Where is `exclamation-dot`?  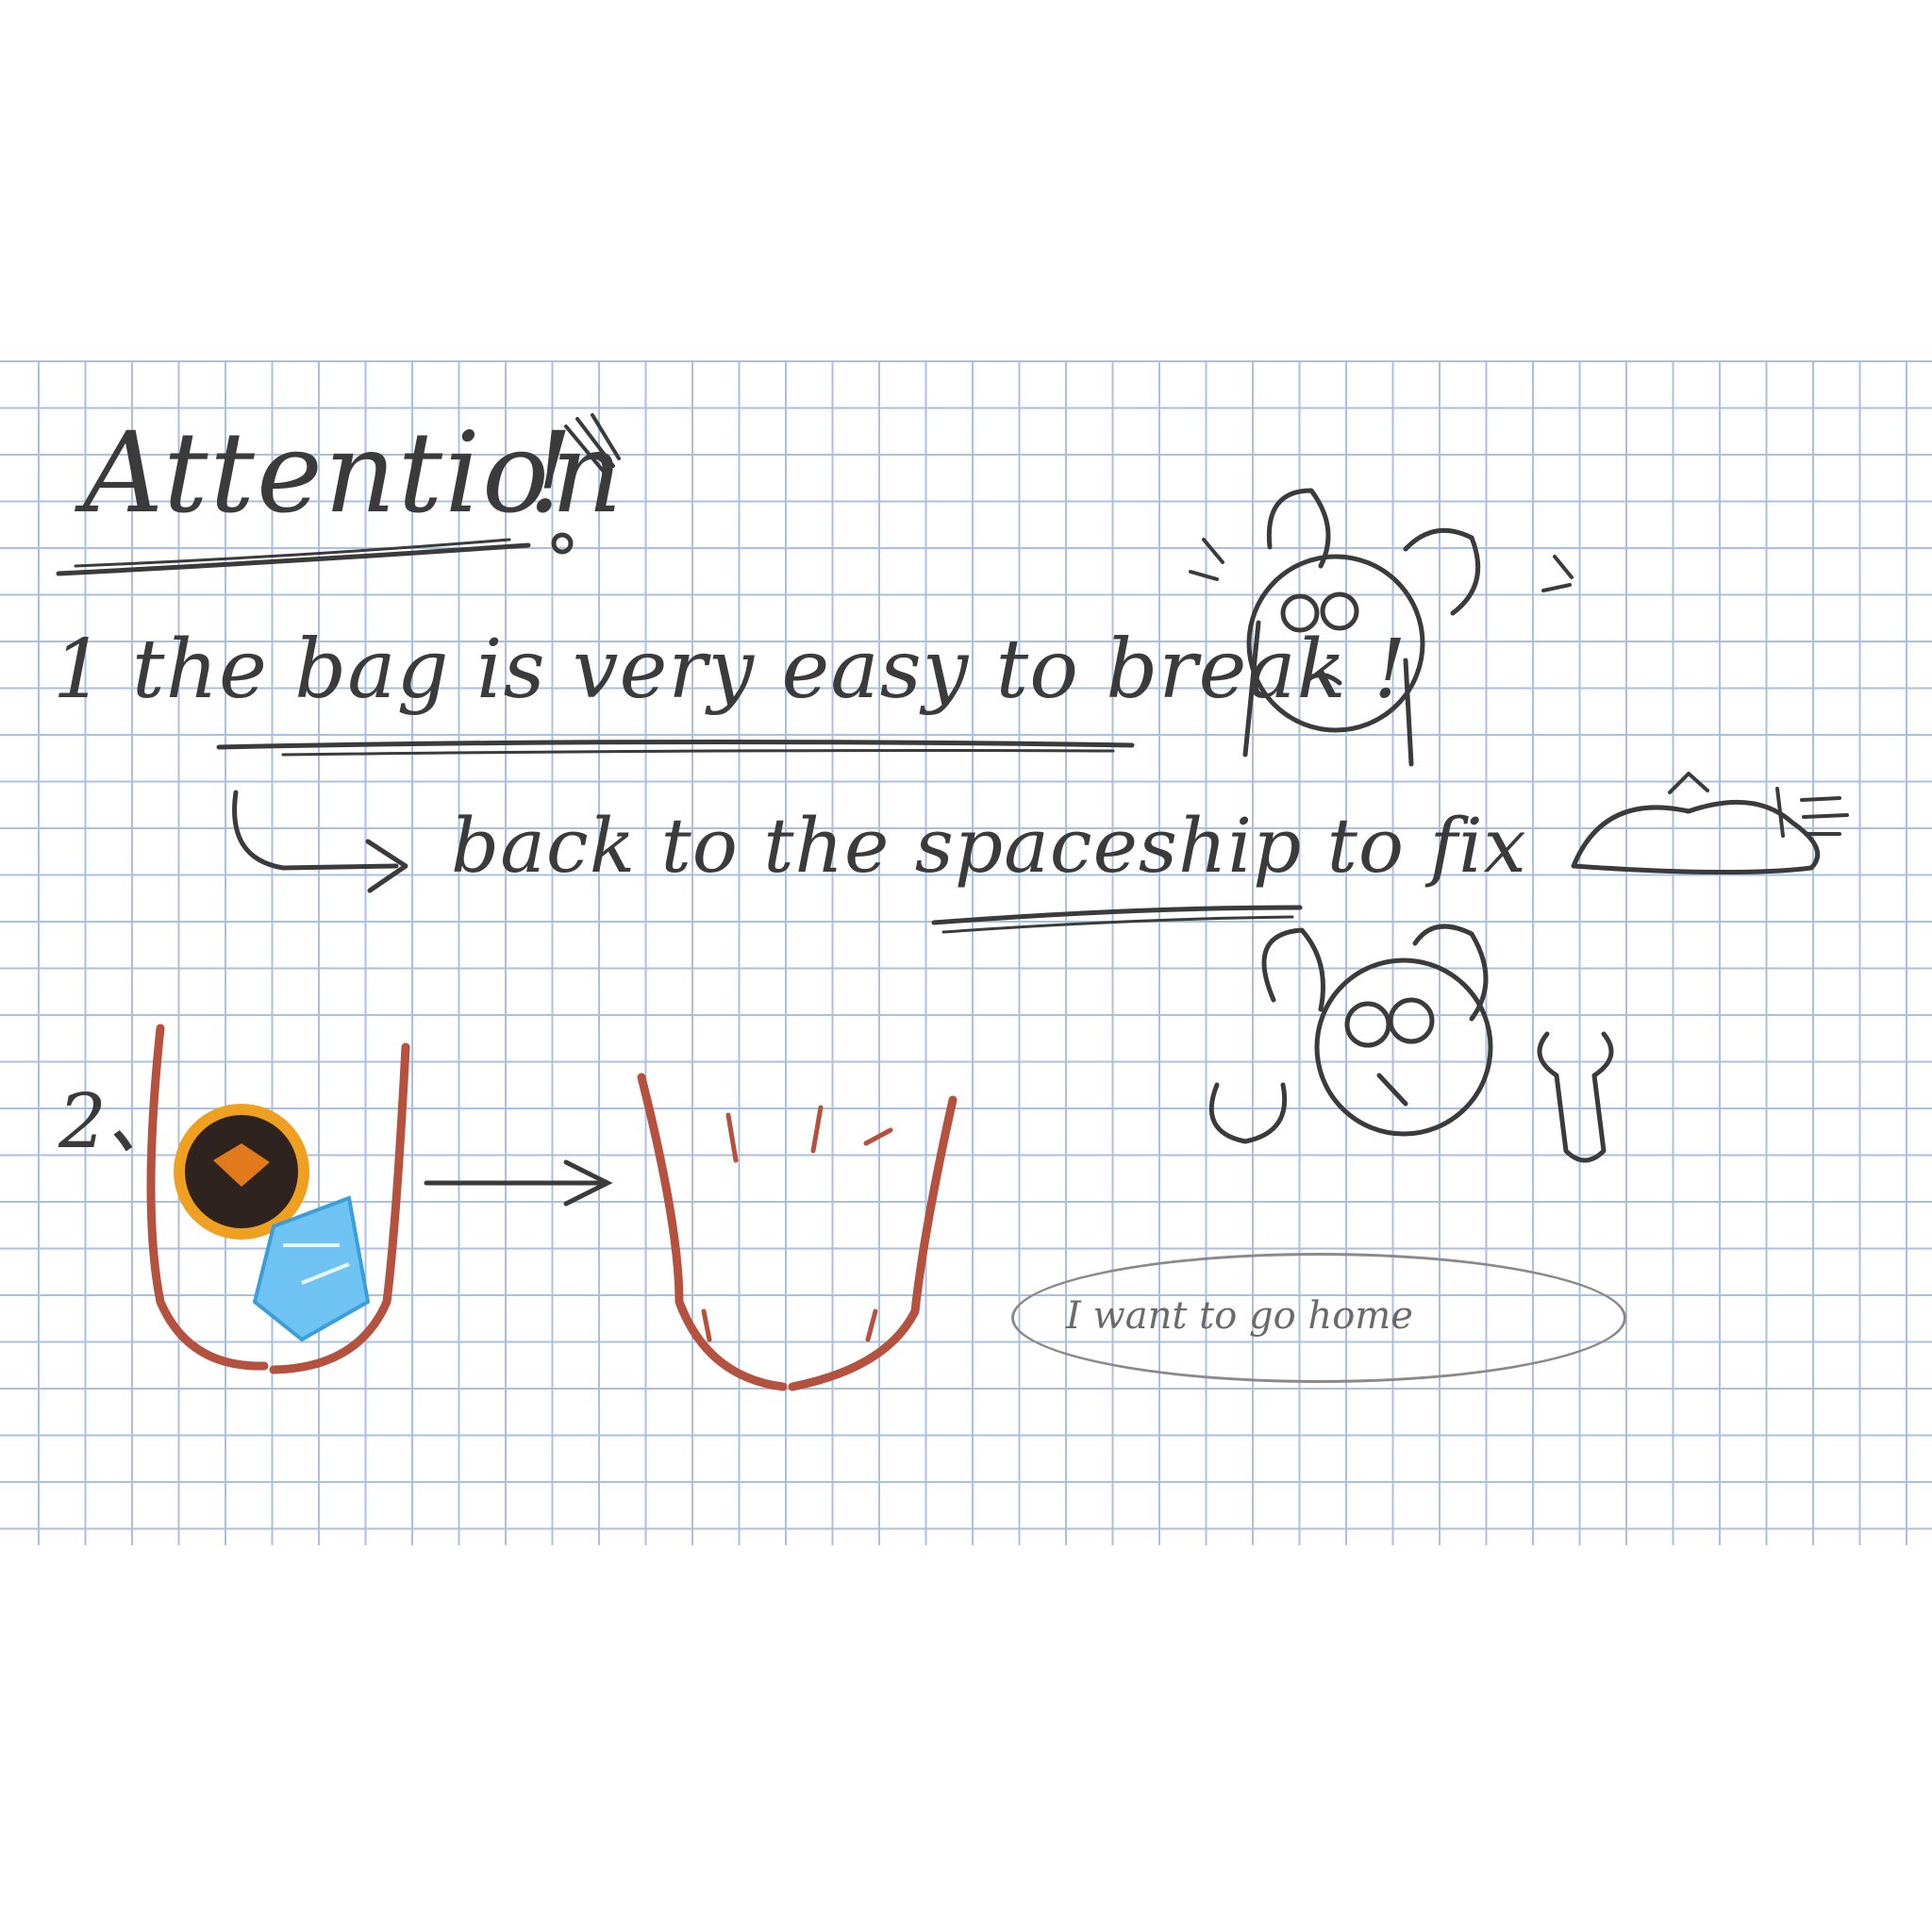 exclamation-dot is located at coordinates (562, 544).